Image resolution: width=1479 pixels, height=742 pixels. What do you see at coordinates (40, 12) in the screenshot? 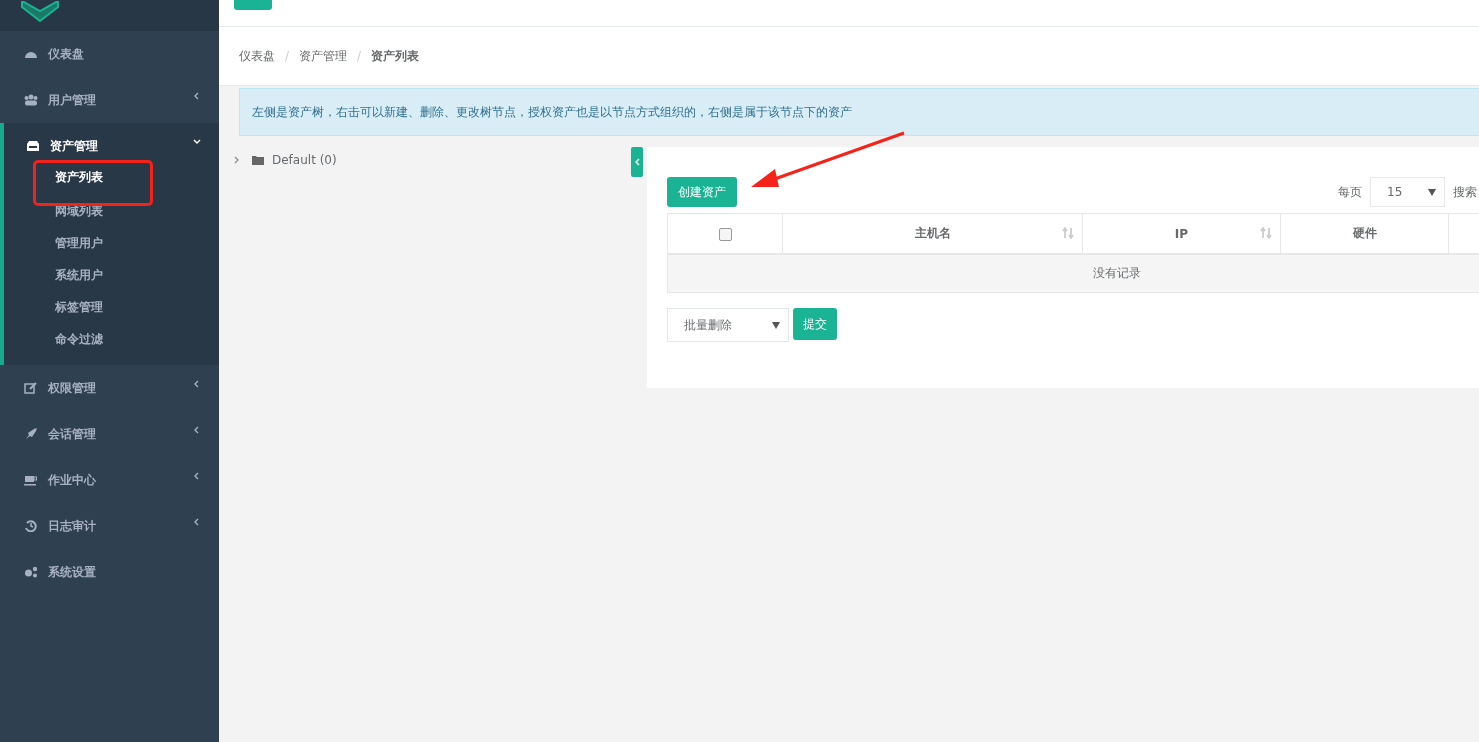
I see `cube-logo-icon` at bounding box center [40, 12].